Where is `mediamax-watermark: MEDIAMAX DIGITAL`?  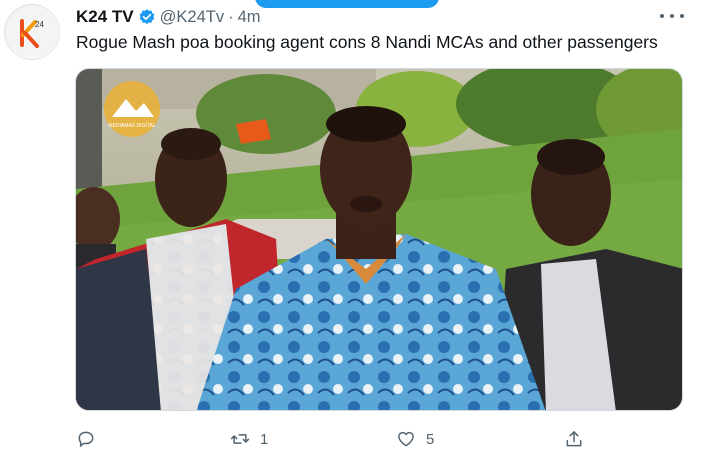
mediamax-watermark: MEDIAMAX DIGITAL is located at coordinates (132, 109).